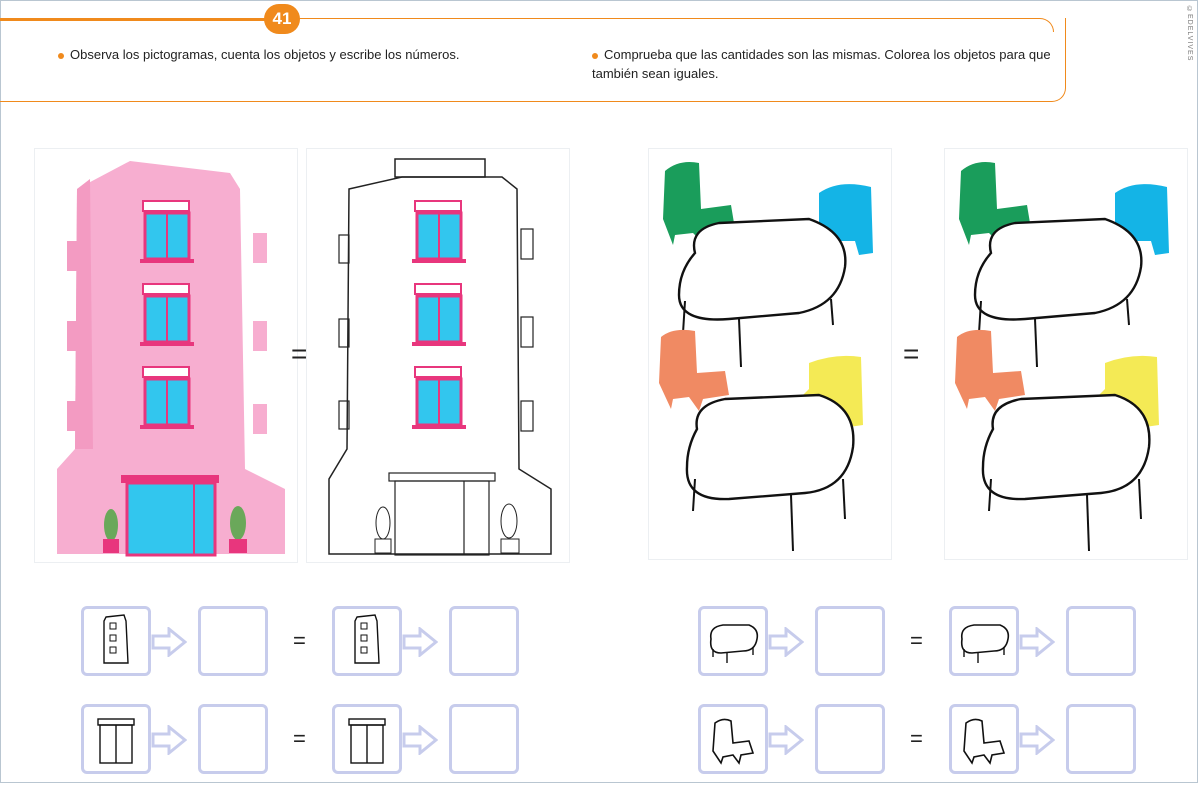  Describe the element at coordinates (850, 739) in the screenshot. I see `answer-box-chairs-a` at that location.